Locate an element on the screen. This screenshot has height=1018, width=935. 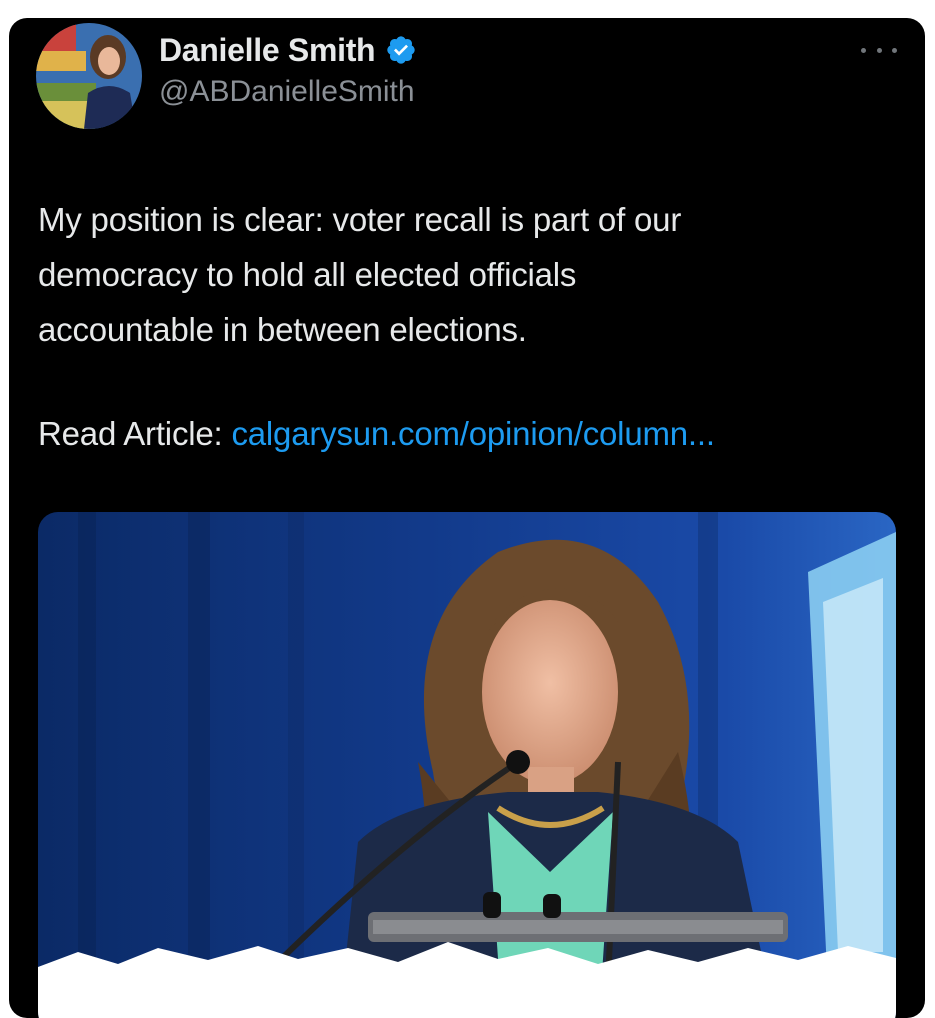
verified-badge-icon is located at coordinates (401, 50).